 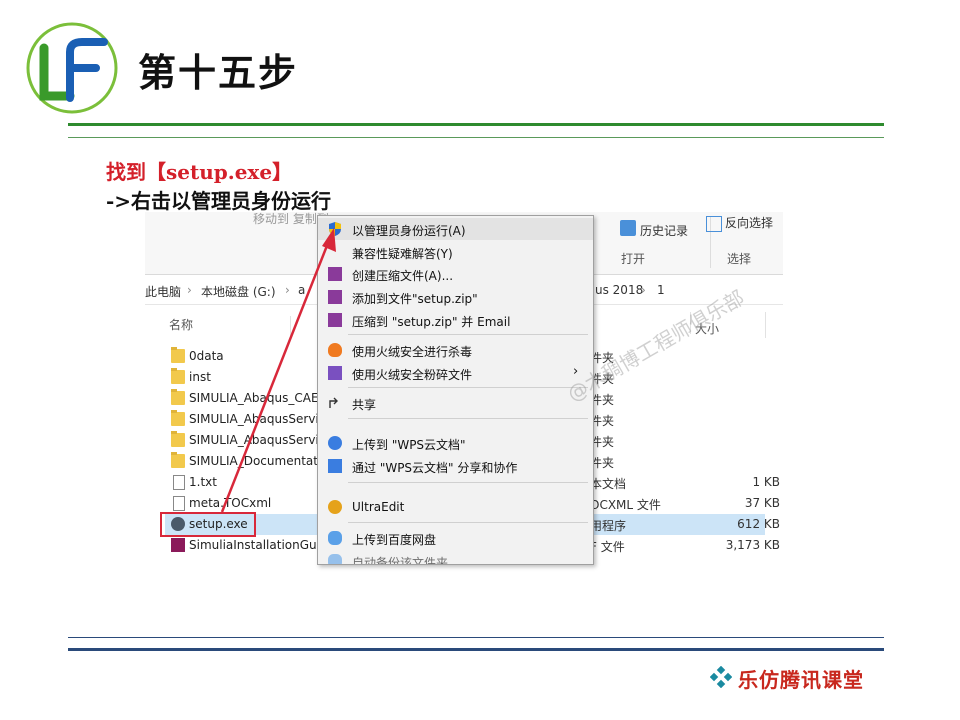 What do you see at coordinates (476, 637) in the screenshot?
I see `footer-rule-thin` at bounding box center [476, 637].